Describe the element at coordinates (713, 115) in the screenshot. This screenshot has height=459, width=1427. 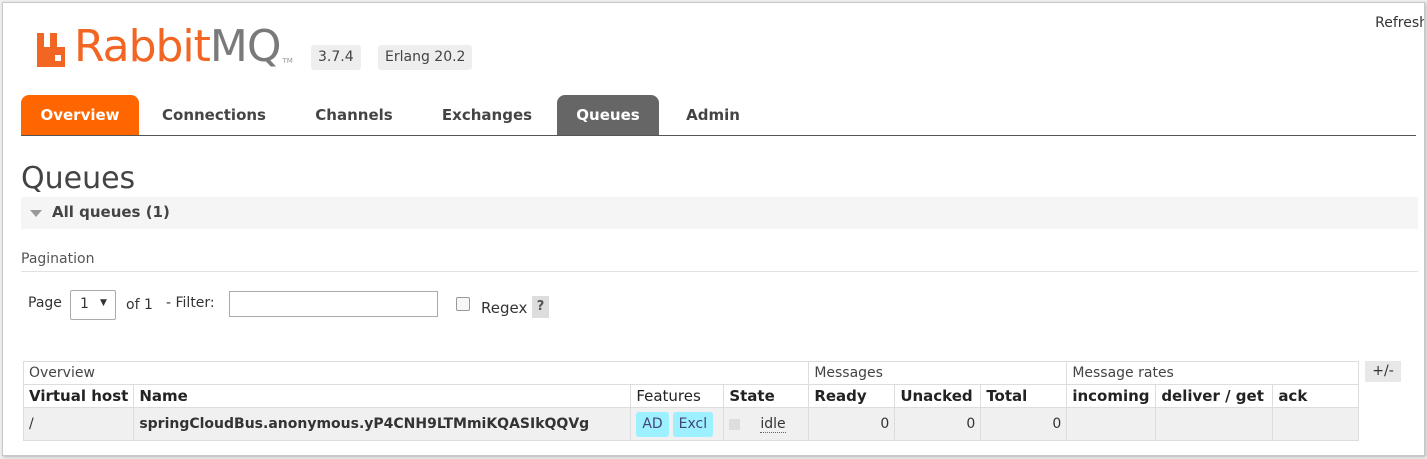
I see `tab-admin: Admin` at that location.